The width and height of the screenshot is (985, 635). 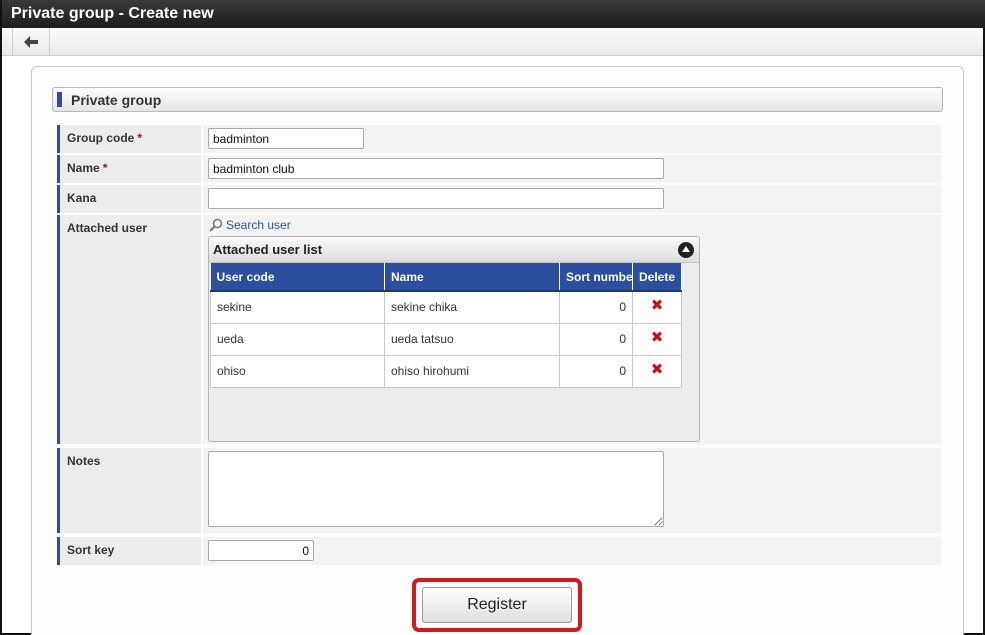 What do you see at coordinates (436, 168) in the screenshot?
I see `name-input` at bounding box center [436, 168].